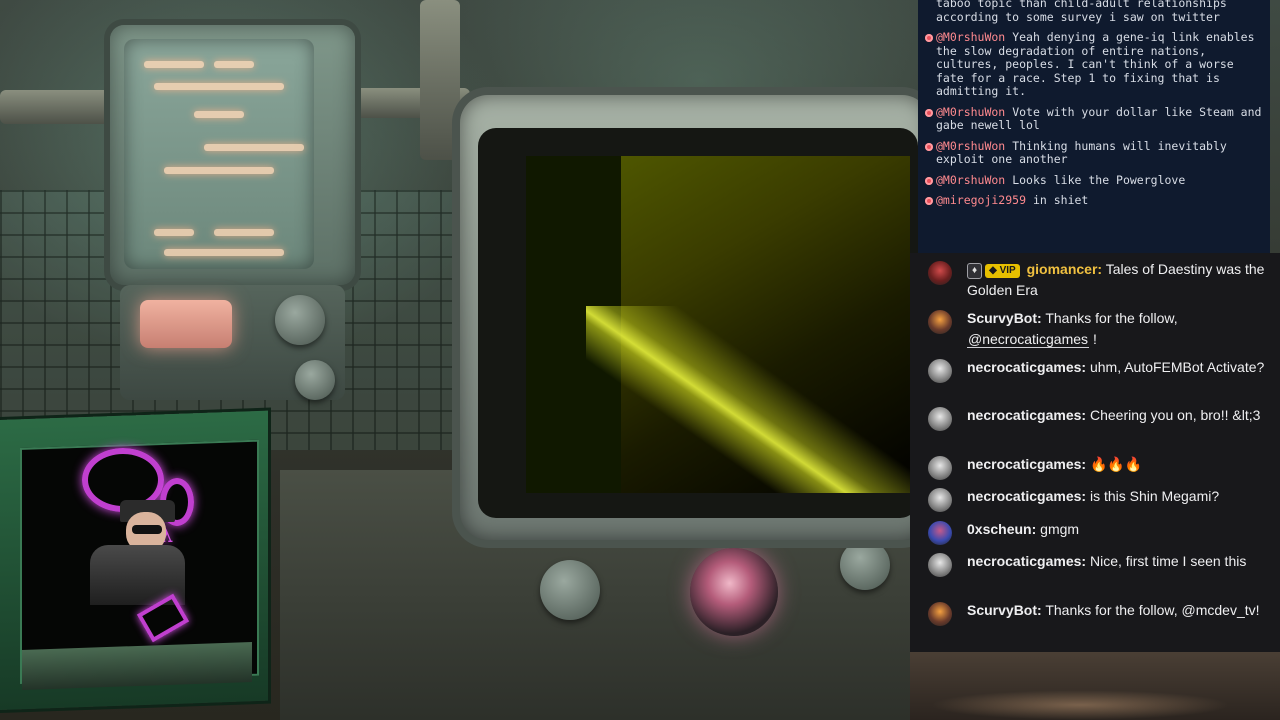 The width and height of the screenshot is (1280, 720). I want to click on vip-badge: ◆ VIP, so click(1002, 271).